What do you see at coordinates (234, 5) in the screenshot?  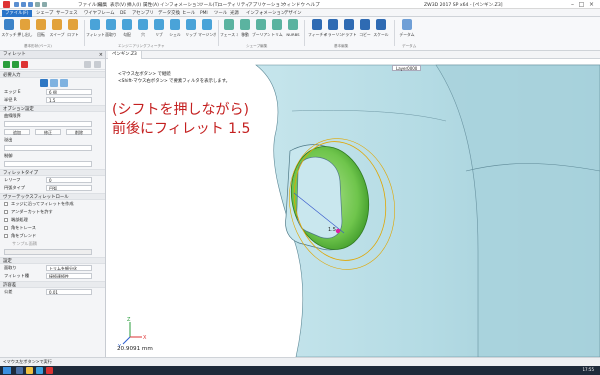 I see `menu-utility: ユーティリティ` at bounding box center [234, 5].